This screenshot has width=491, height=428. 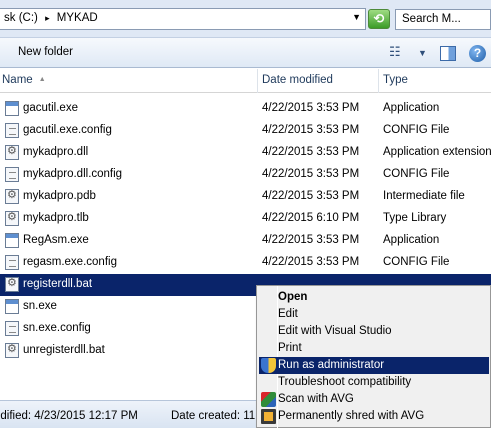 What do you see at coordinates (437, 152) in the screenshot?
I see `file-type: Application extension` at bounding box center [437, 152].